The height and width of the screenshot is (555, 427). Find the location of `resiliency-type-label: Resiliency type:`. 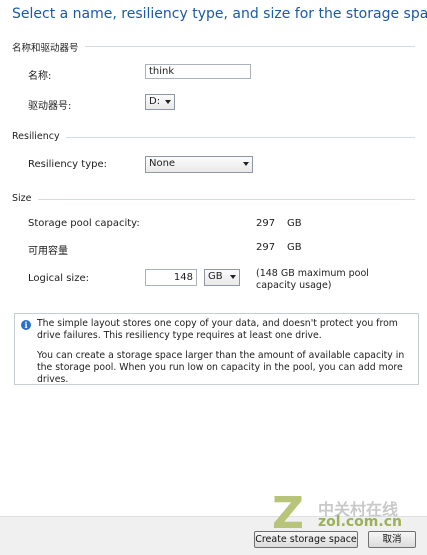

resiliency-type-label: Resiliency type: is located at coordinates (67, 164).